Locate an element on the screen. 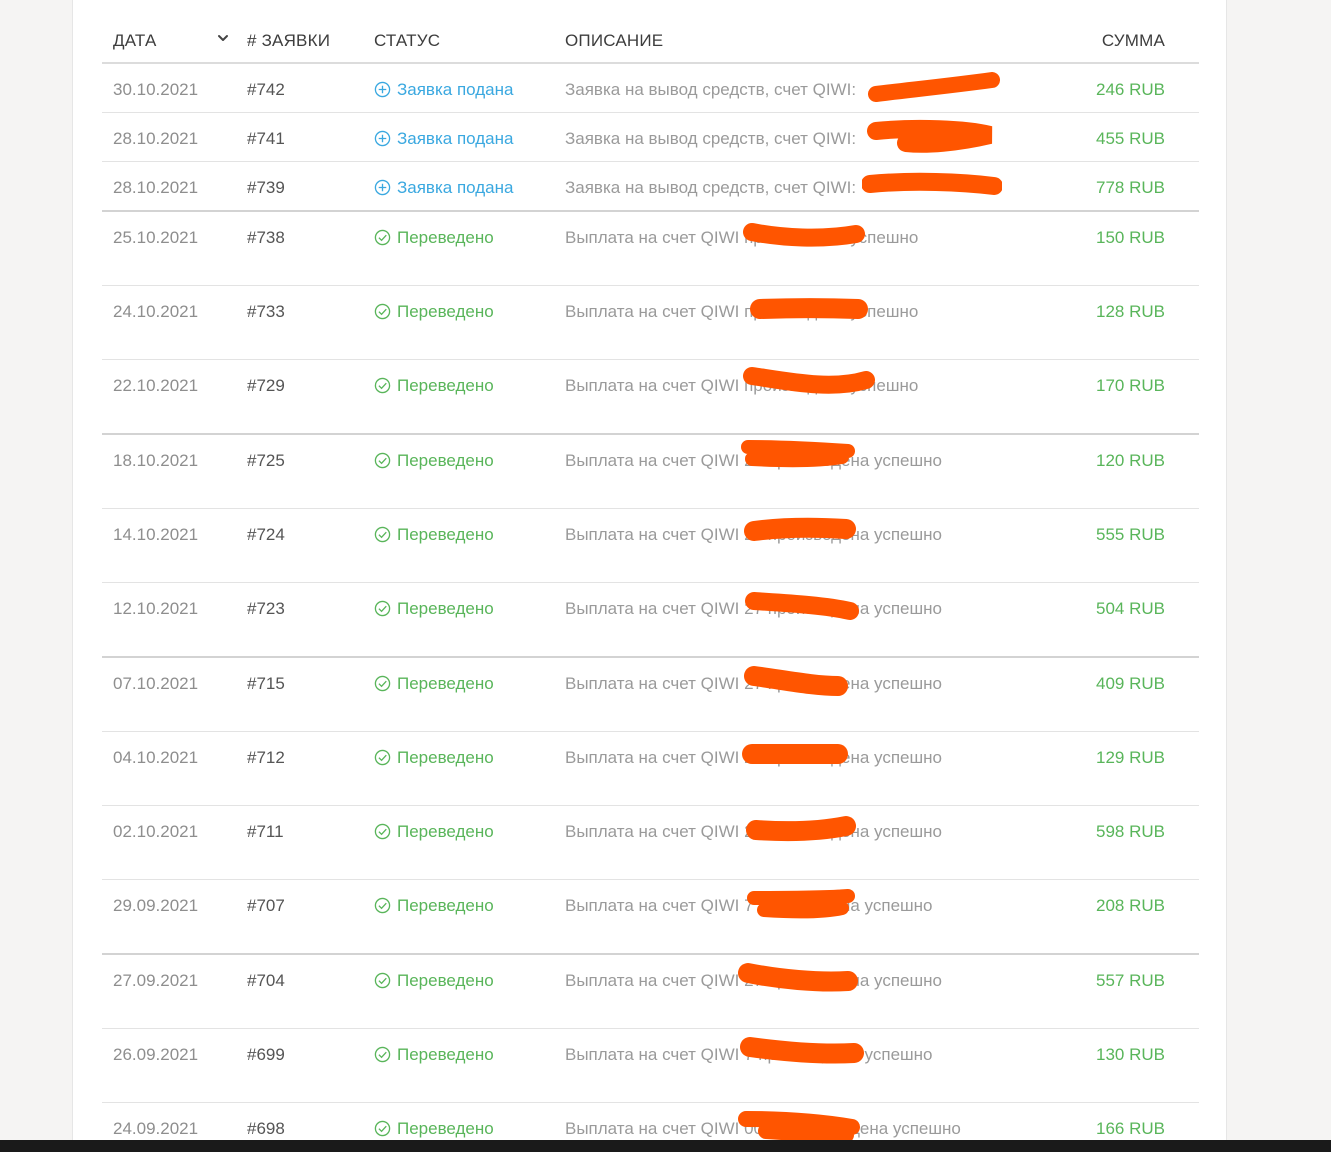 The width and height of the screenshot is (1331, 1152). row-date: 14.10.2021 is located at coordinates (156, 534).